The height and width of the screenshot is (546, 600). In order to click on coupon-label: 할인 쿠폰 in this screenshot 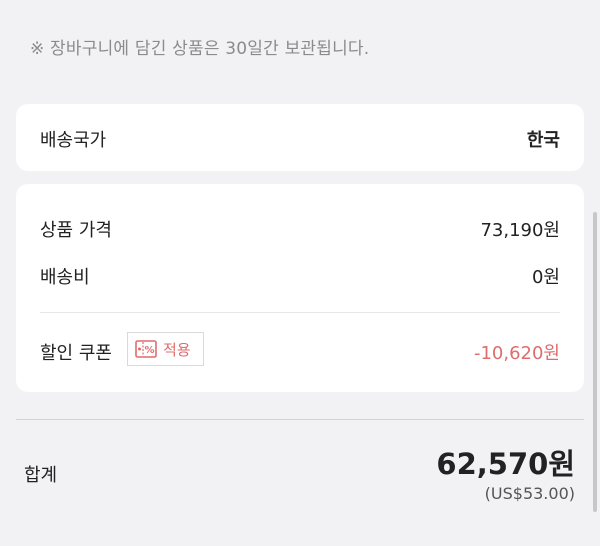, I will do `click(76, 353)`.